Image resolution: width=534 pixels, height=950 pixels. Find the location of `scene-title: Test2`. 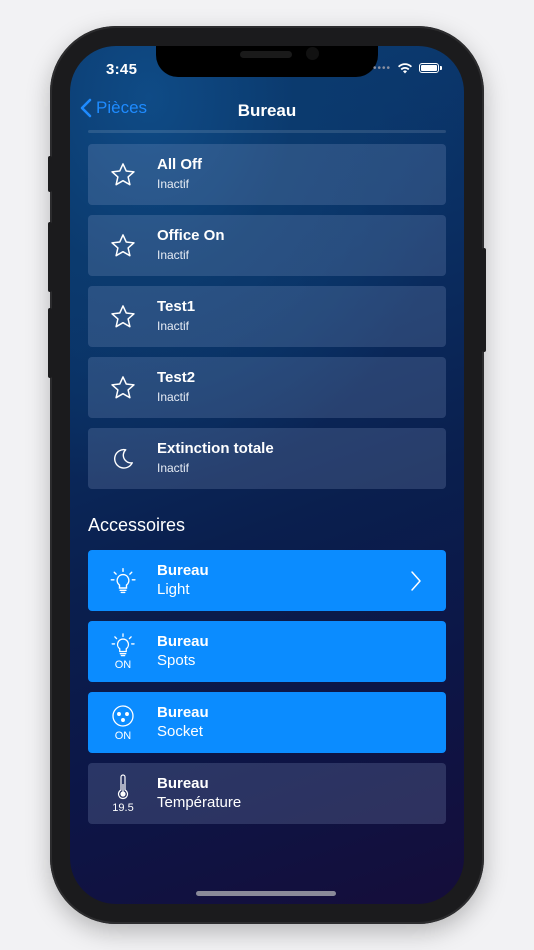

scene-title: Test2 is located at coordinates (176, 377).